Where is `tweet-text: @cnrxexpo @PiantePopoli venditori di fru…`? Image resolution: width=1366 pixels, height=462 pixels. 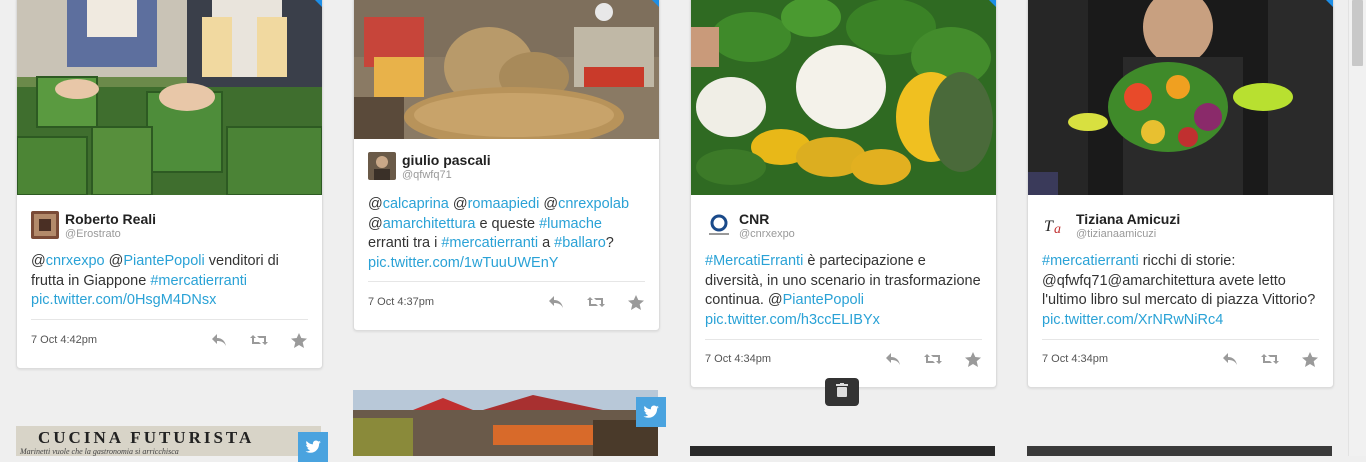
tweet-text: @cnrxexpo @PiantePopoli venditori di fru… is located at coordinates (169, 281).